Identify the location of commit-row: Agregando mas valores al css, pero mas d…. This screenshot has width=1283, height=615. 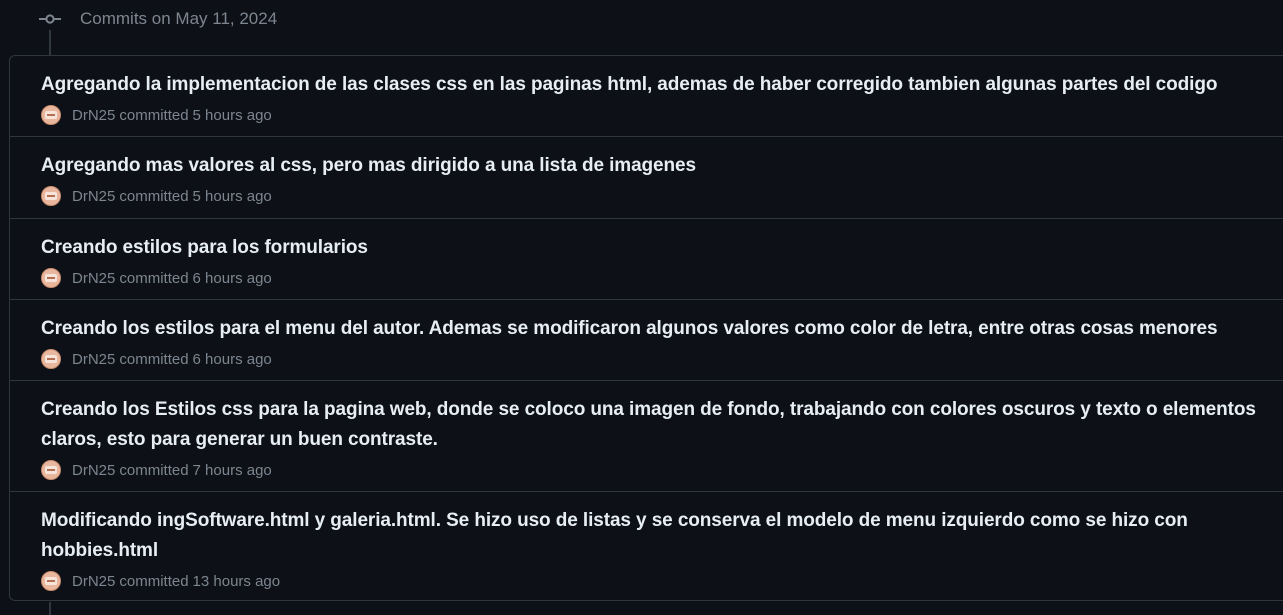
(646, 178).